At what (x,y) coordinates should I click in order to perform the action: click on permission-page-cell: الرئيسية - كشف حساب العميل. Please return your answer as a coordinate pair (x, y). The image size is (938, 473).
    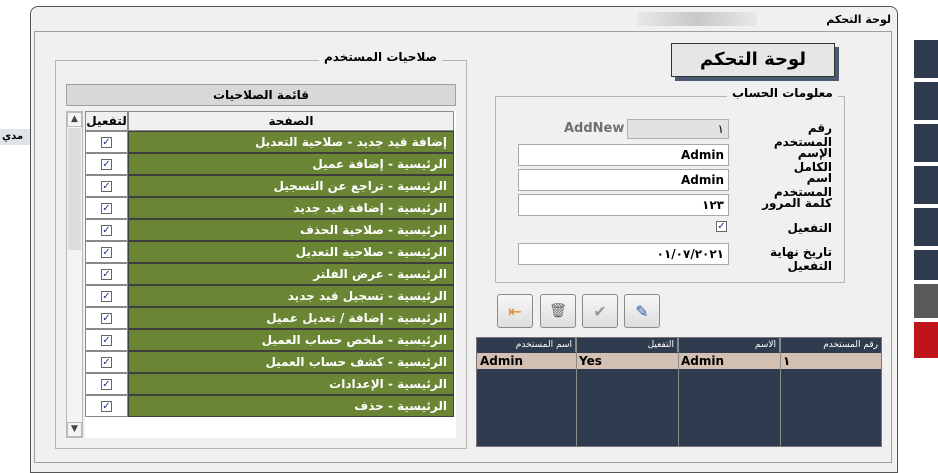
    Looking at the image, I should click on (291, 362).